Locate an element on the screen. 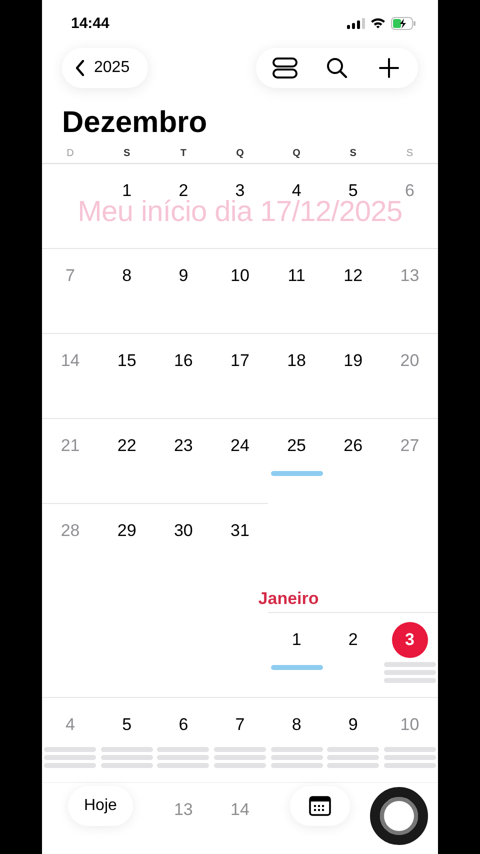  day-number: 24 is located at coordinates (240, 446).